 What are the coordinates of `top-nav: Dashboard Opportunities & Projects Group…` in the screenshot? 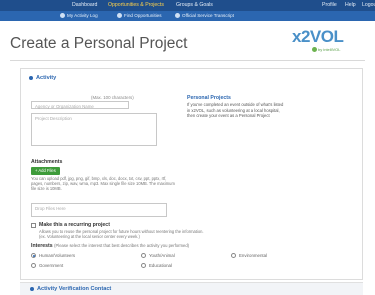 It's located at (187, 5).